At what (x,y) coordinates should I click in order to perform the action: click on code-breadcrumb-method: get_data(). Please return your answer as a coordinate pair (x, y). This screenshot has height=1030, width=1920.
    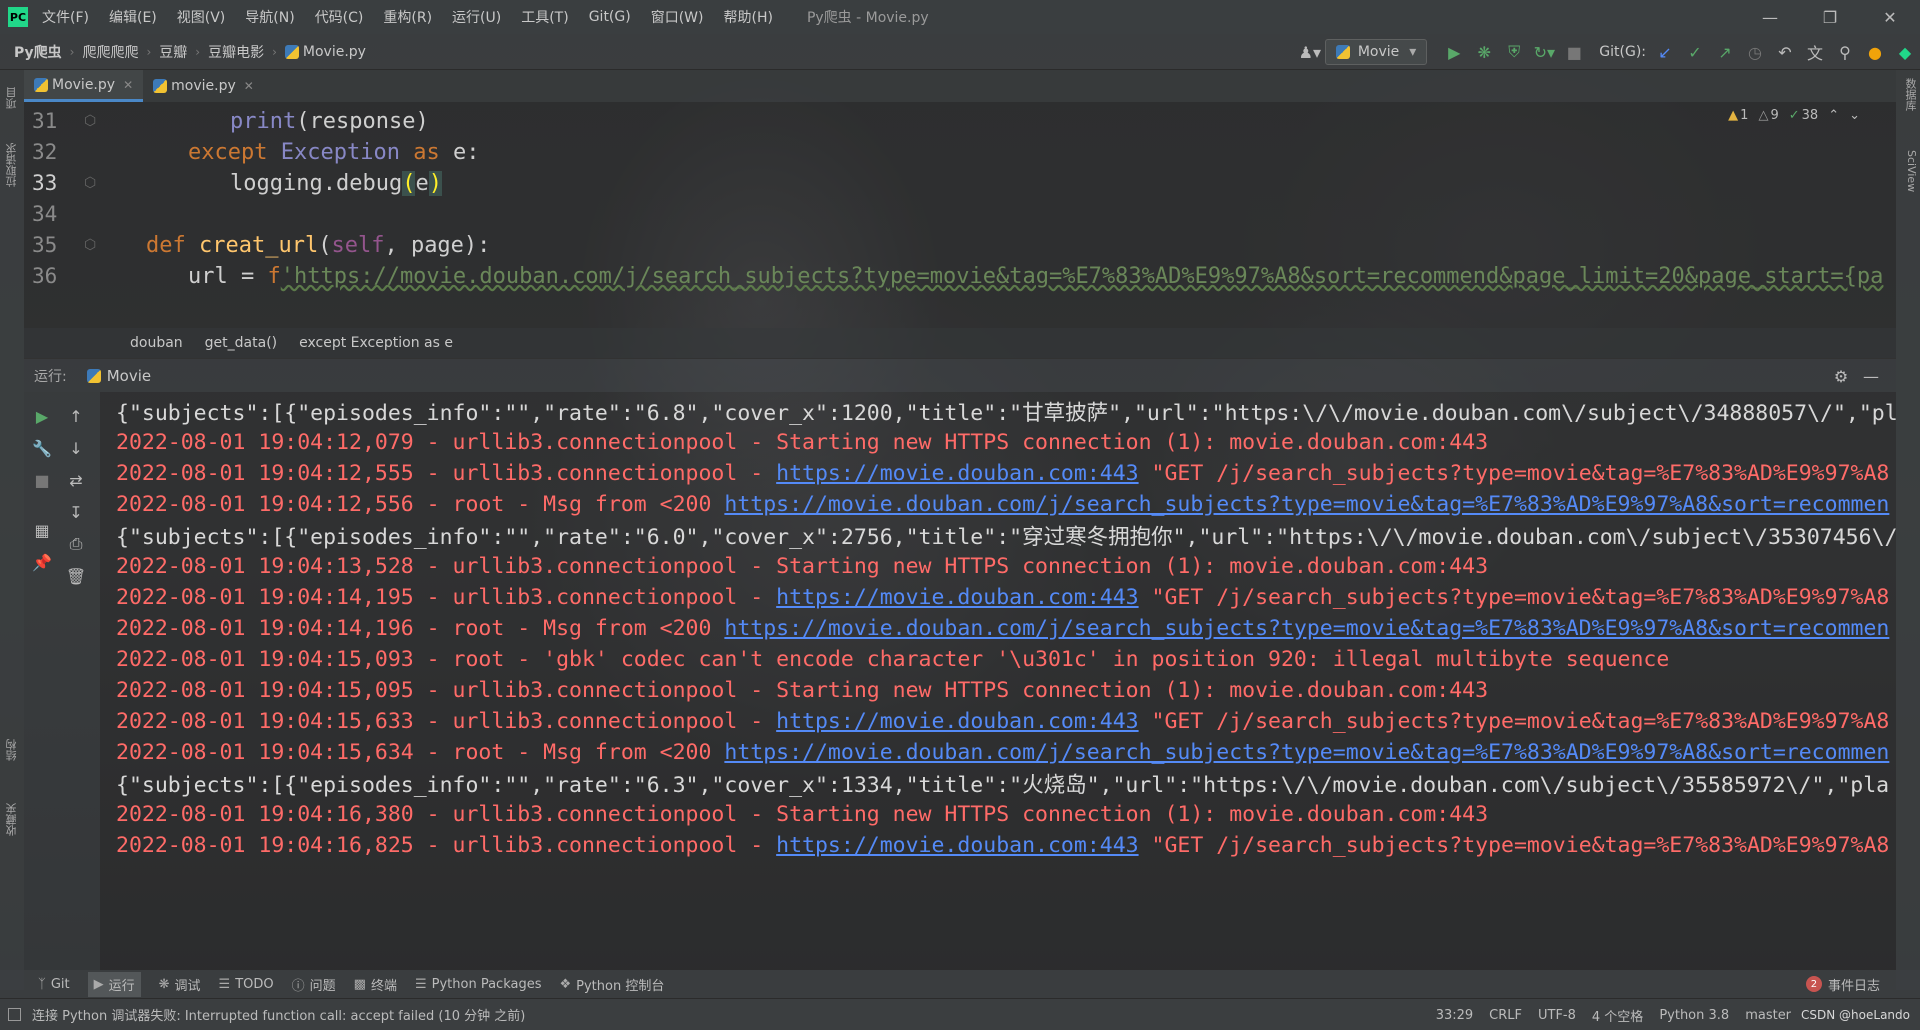
    Looking at the image, I should click on (241, 343).